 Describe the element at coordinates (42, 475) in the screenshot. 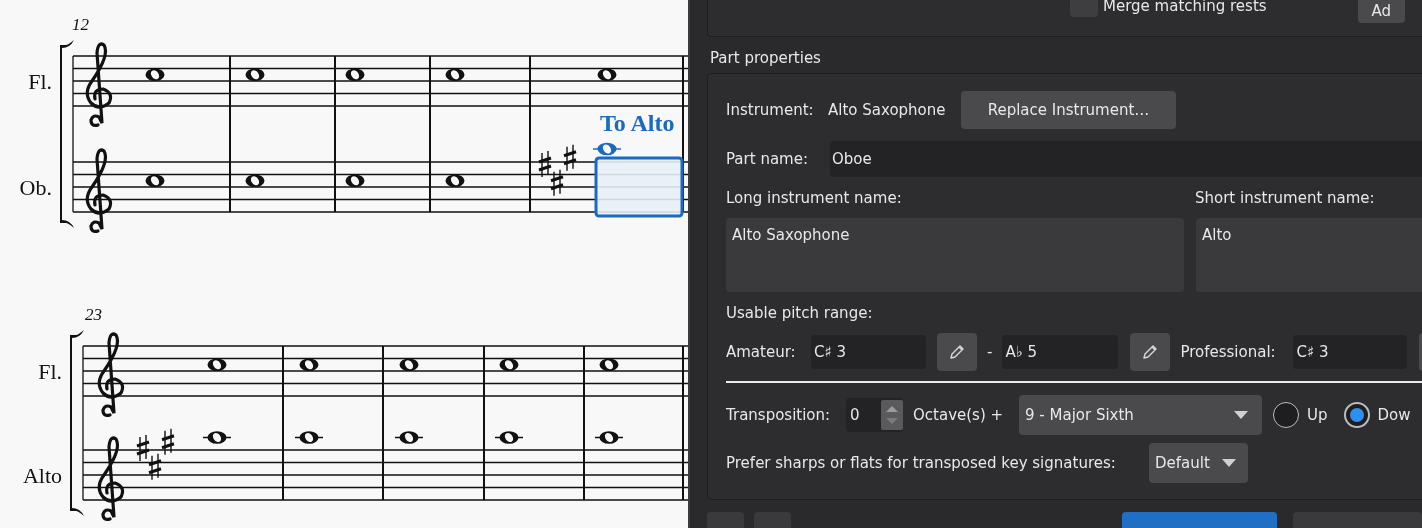

I see `instrument-name: Alto` at that location.